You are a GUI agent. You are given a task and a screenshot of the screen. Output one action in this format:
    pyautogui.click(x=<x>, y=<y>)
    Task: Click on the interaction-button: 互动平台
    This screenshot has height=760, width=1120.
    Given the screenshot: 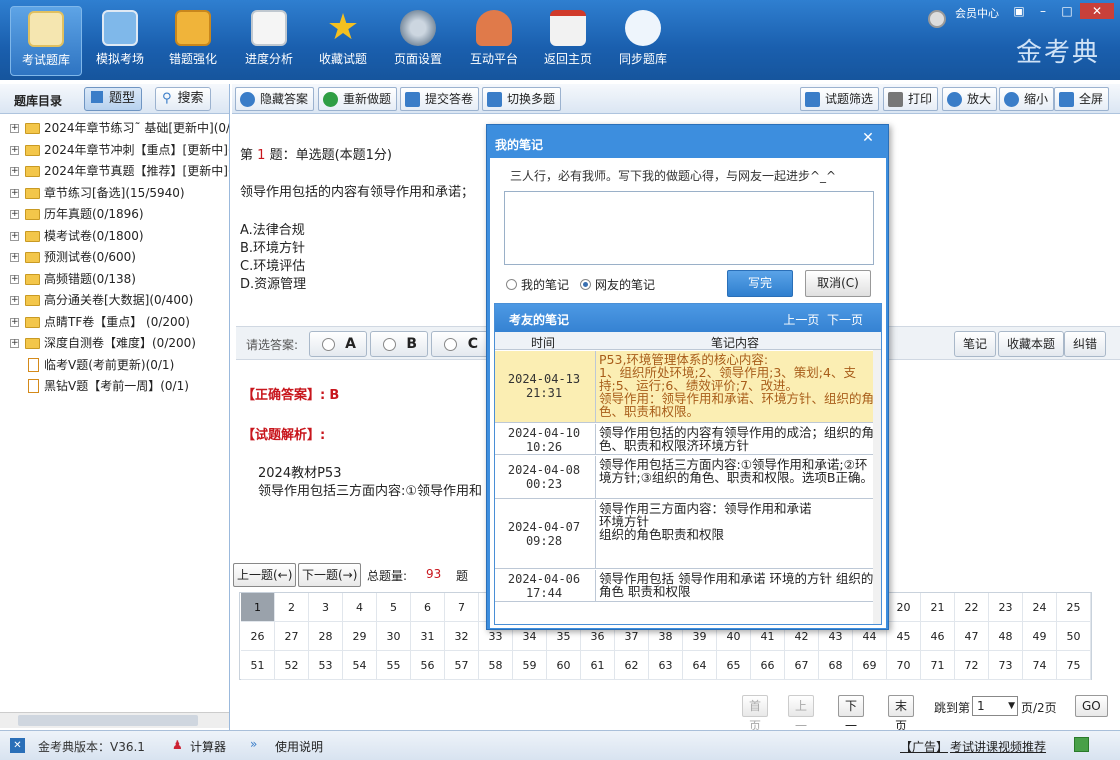 What is the action you would take?
    pyautogui.click(x=494, y=41)
    